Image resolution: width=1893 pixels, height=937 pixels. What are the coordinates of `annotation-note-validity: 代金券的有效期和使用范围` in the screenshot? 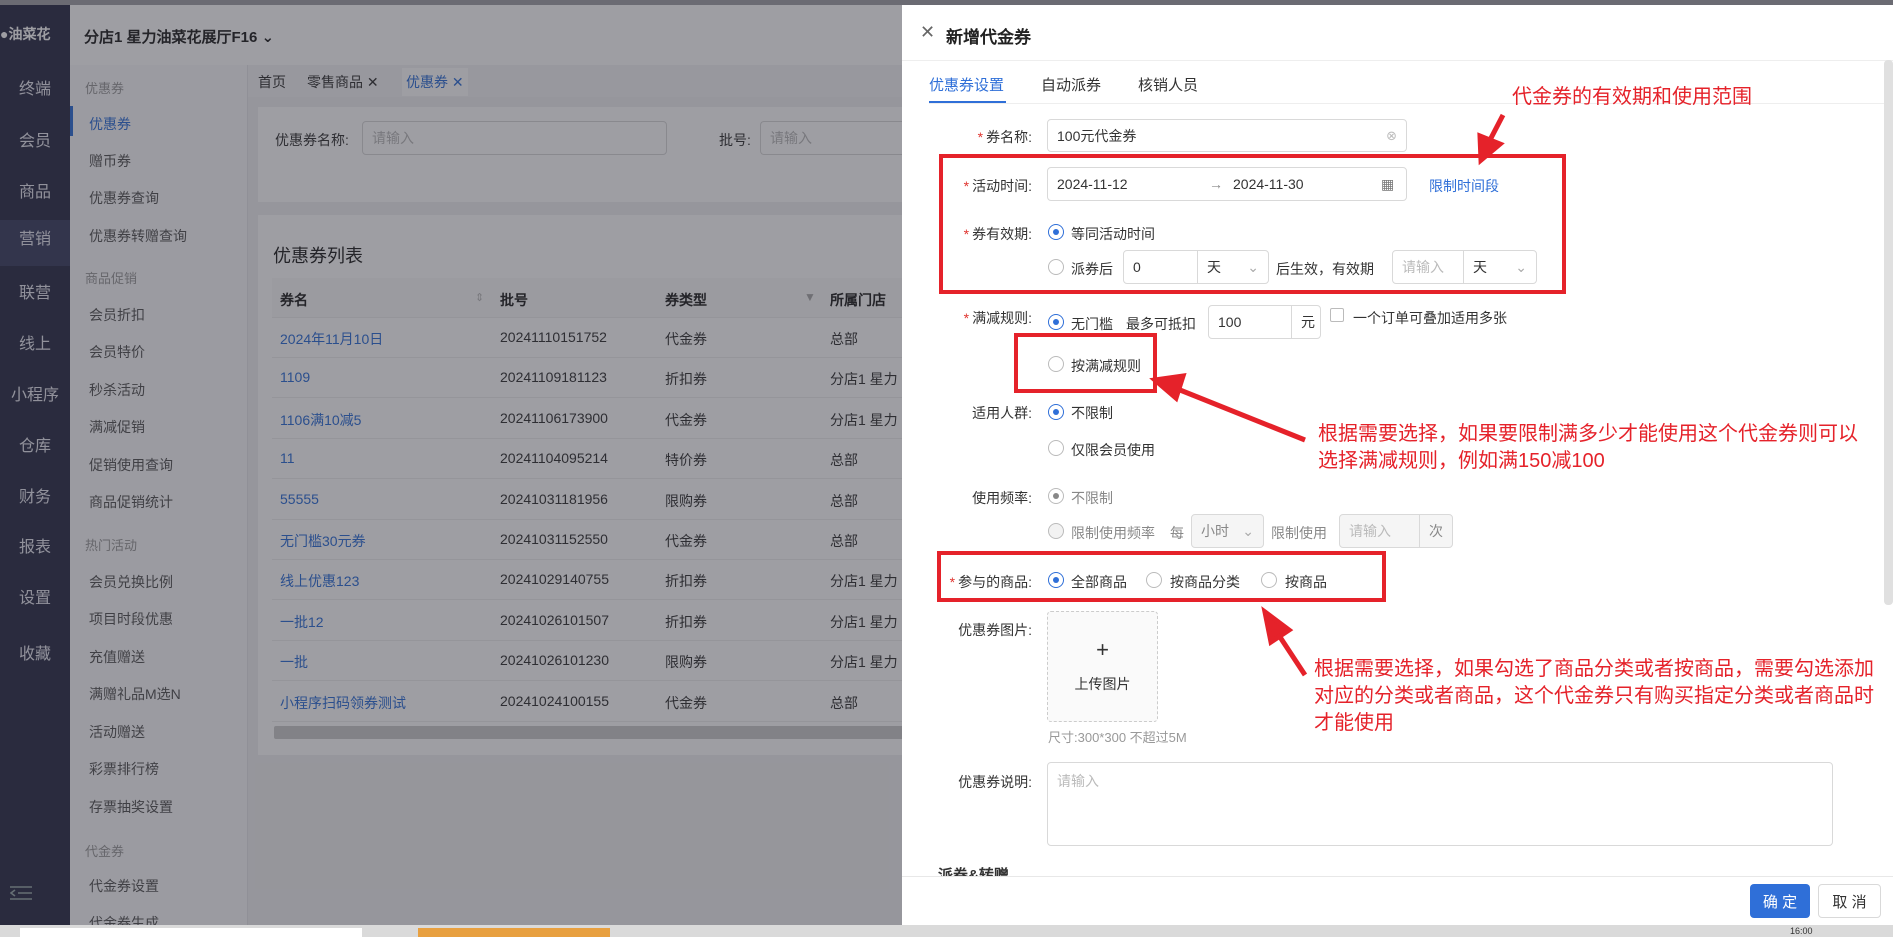 It's located at (1632, 97).